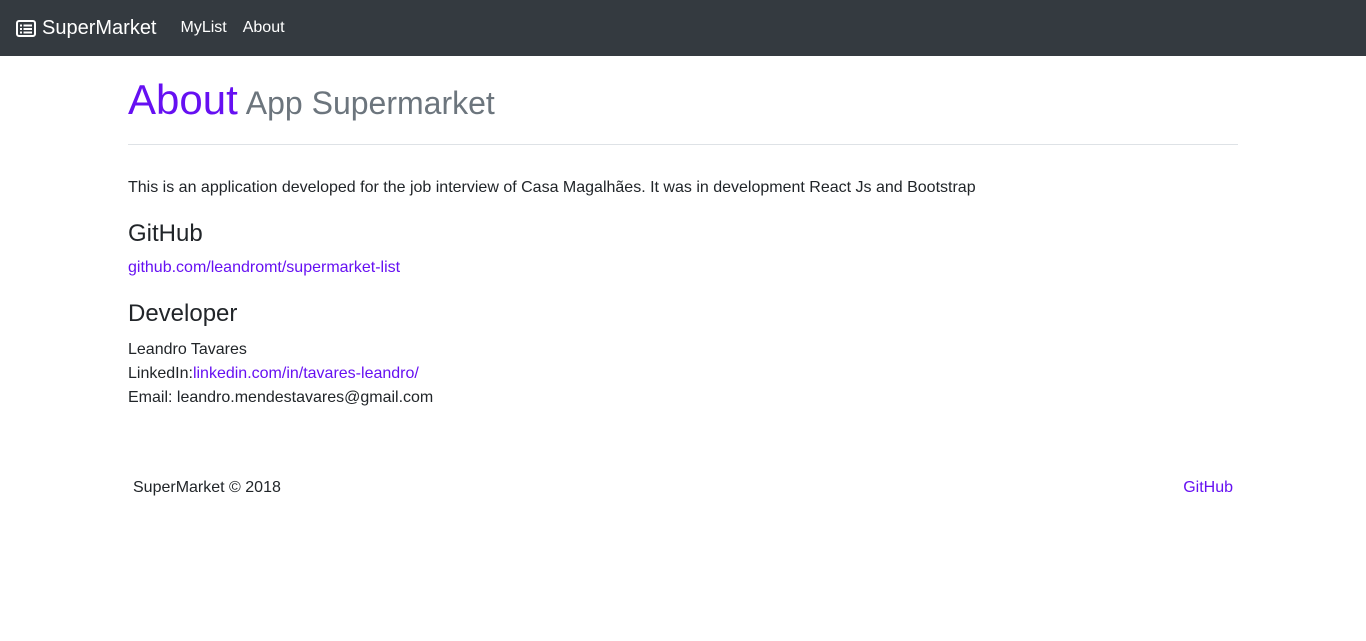 The image size is (1366, 641). Describe the element at coordinates (187, 349) in the screenshot. I see `developer-name: Leandro Tavares` at that location.